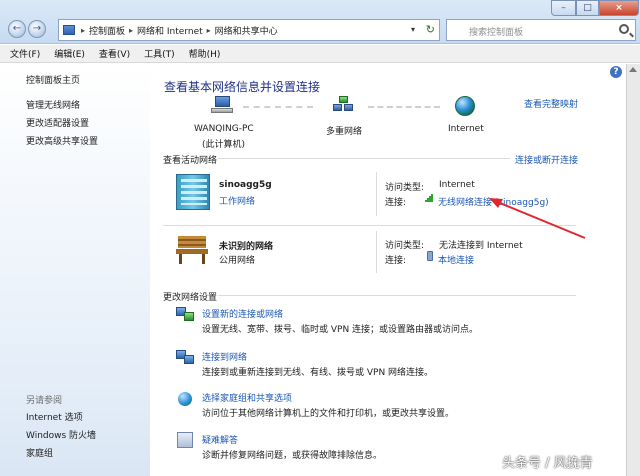 The height and width of the screenshot is (476, 640). Describe the element at coordinates (193, 192) in the screenshot. I see `work-network-icon` at that location.